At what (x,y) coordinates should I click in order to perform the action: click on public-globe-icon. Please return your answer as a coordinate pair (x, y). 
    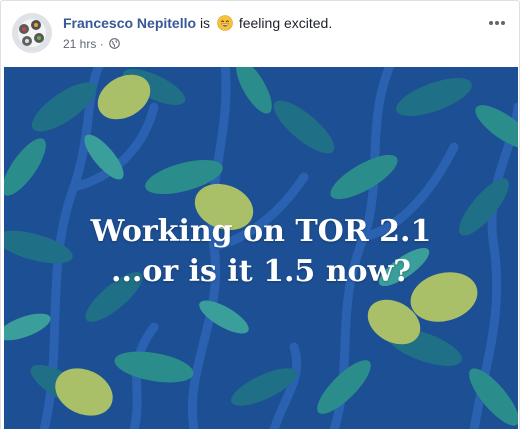
    Looking at the image, I should click on (114, 43).